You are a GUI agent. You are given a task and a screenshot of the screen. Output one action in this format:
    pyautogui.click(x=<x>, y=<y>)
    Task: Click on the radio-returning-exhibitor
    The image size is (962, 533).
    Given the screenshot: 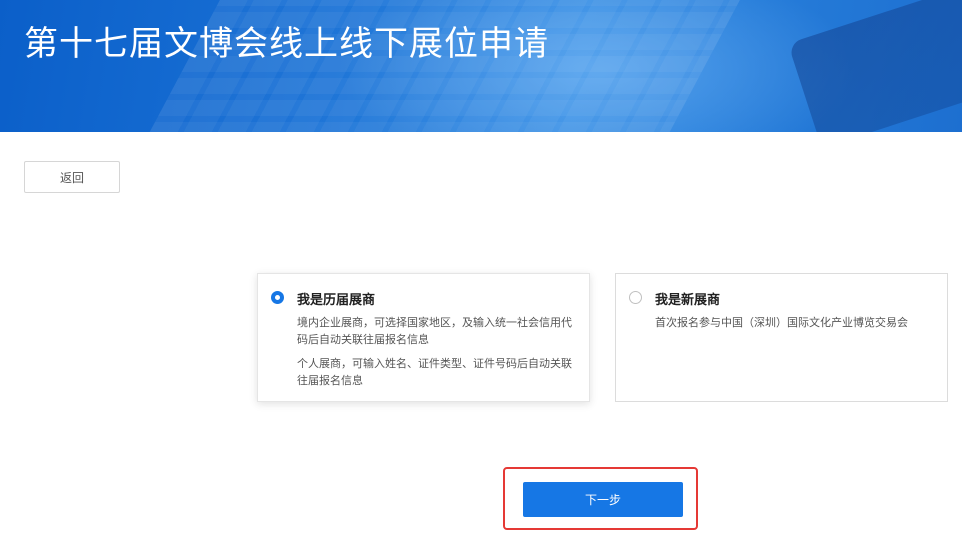 What is the action you would take?
    pyautogui.click(x=277, y=297)
    